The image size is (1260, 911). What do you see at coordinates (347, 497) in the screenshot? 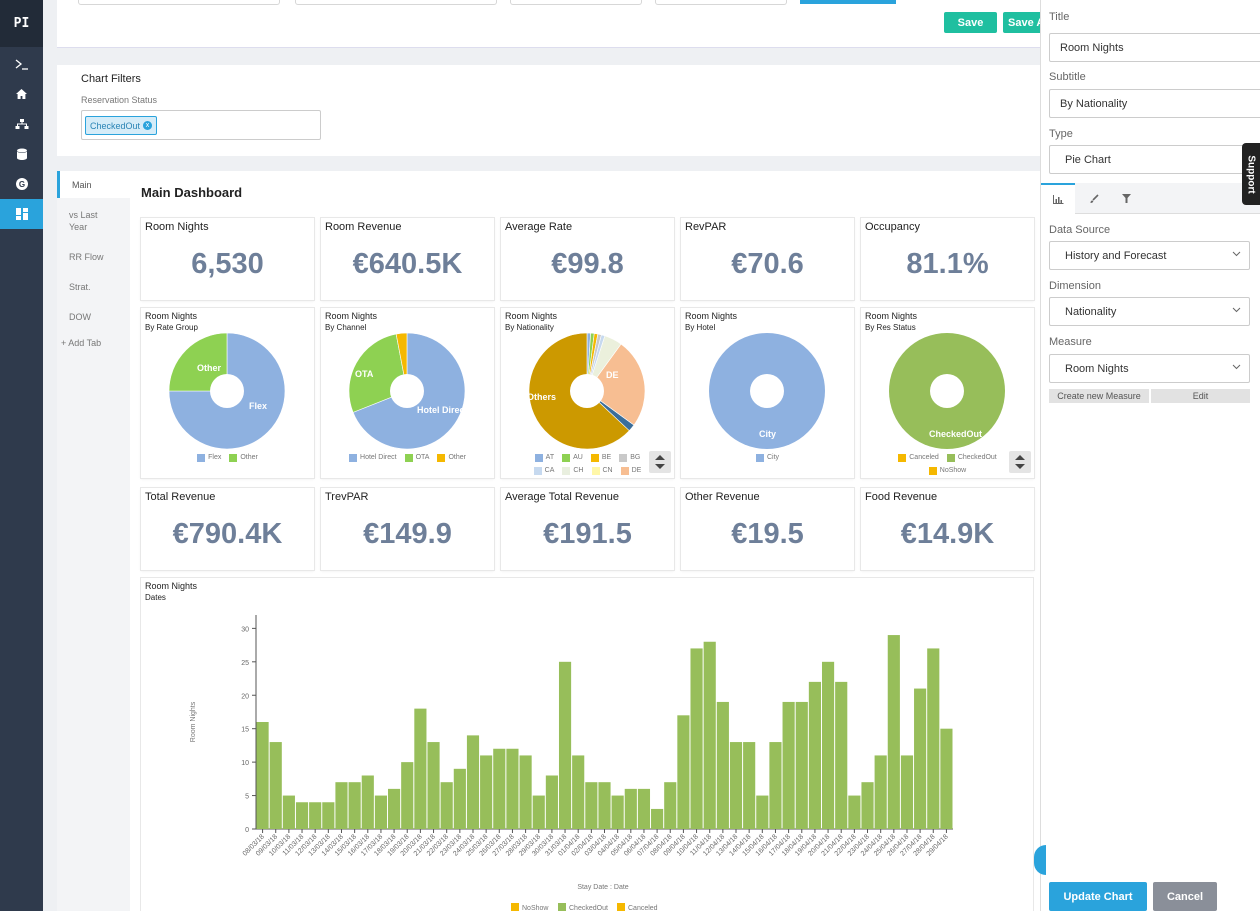
I see `kpi-title: TrevPAR` at bounding box center [347, 497].